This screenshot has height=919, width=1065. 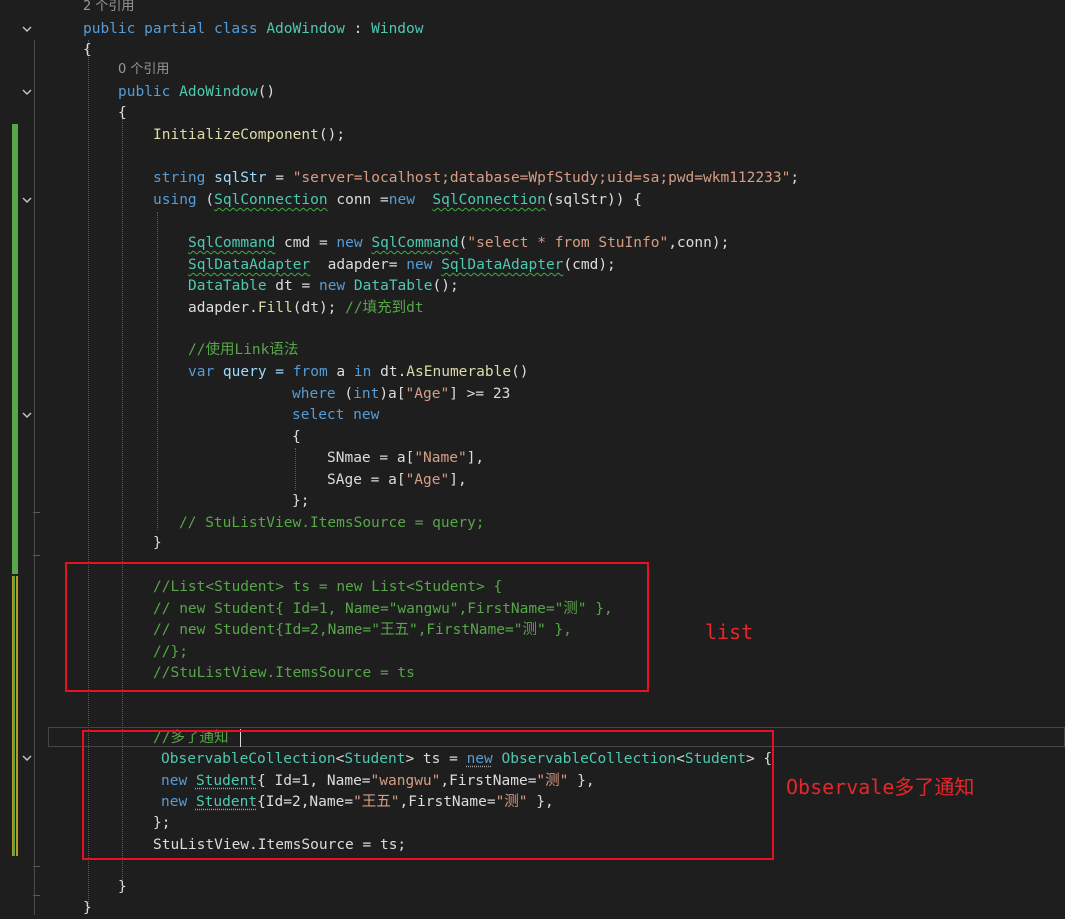 What do you see at coordinates (240, 178) in the screenshot?
I see `identifier: sqlStr` at bounding box center [240, 178].